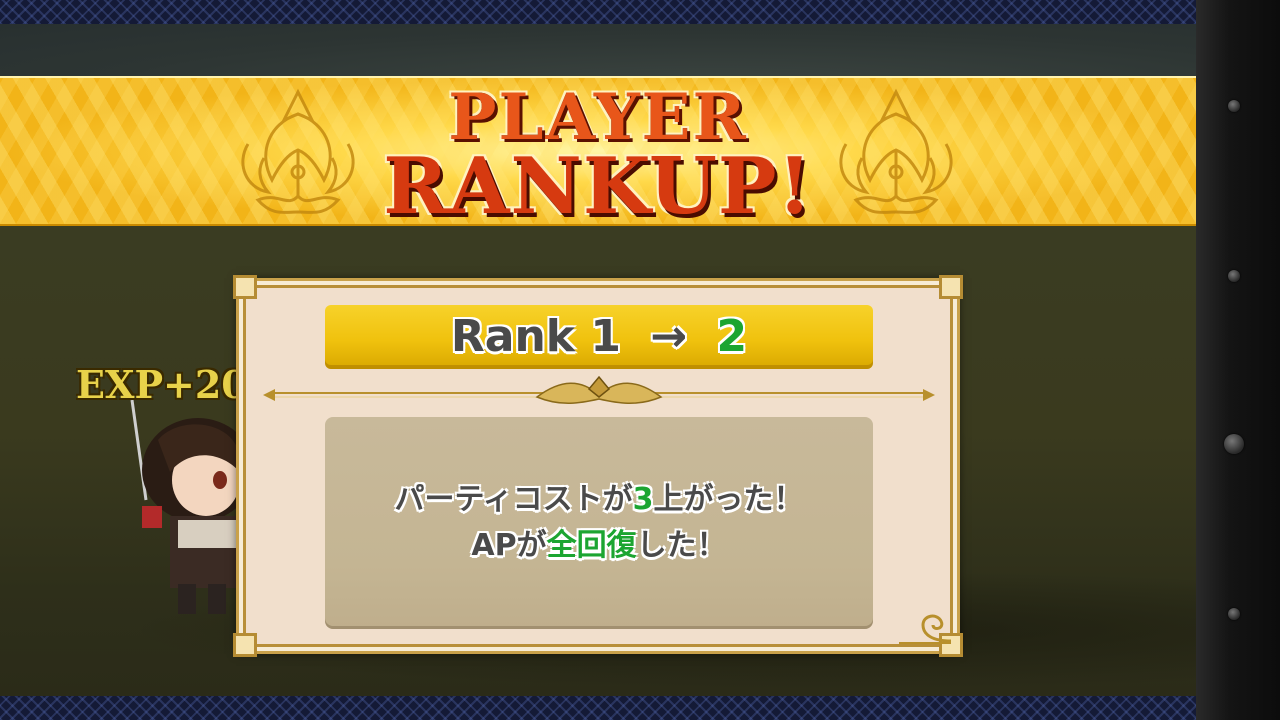 This screenshot has width=1280, height=720. I want to click on side-navigation-panel, so click(1238, 360).